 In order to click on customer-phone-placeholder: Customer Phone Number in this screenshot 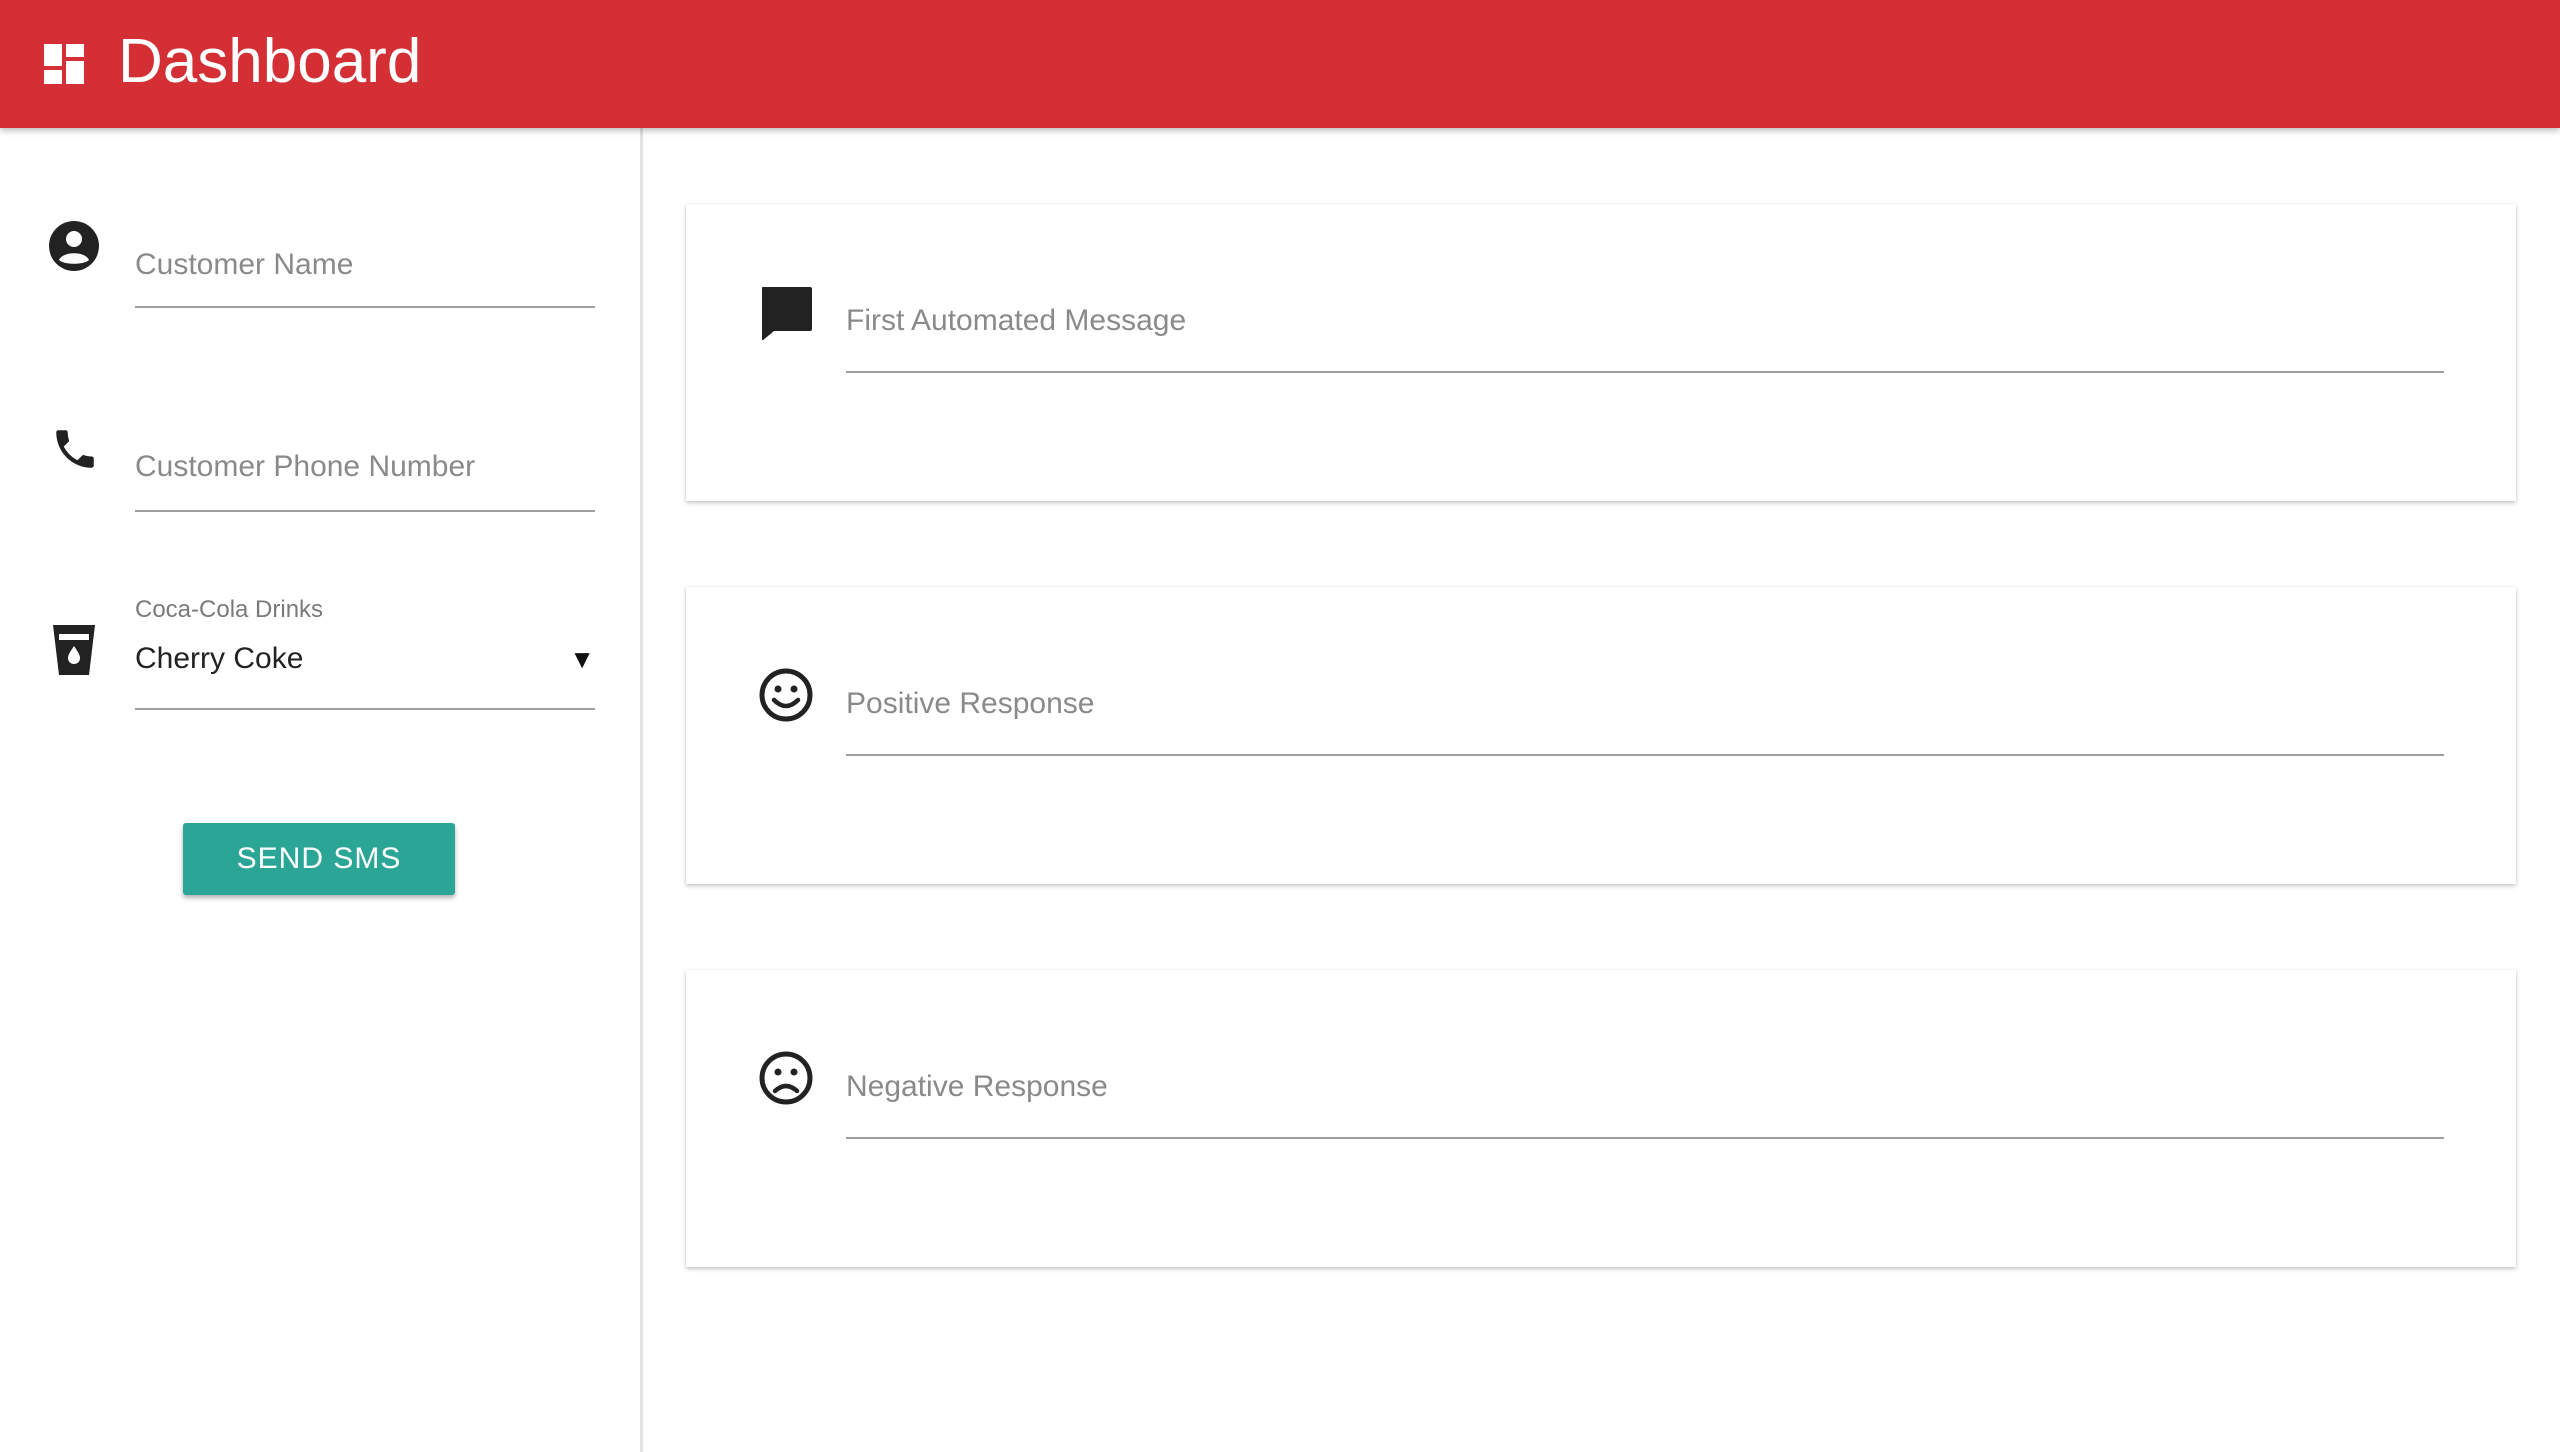, I will do `click(305, 466)`.